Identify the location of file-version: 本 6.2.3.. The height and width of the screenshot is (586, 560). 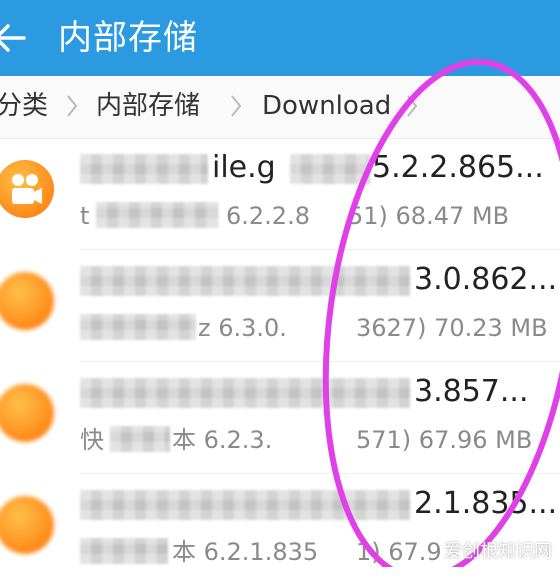
(222, 440).